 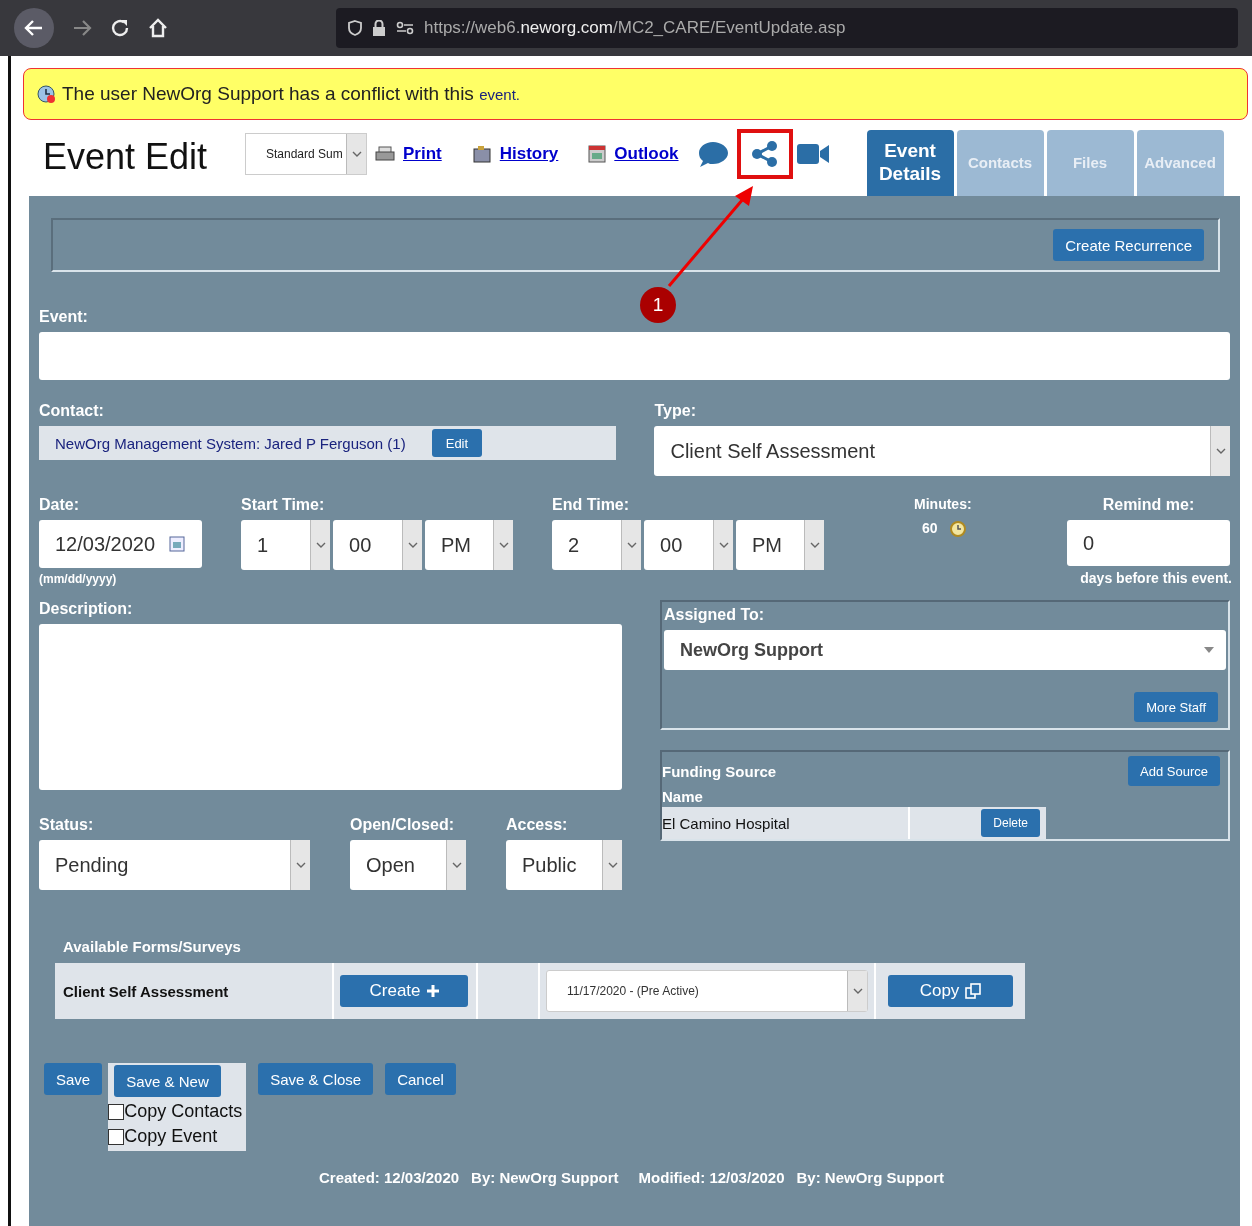 I want to click on alert-text: The user NewOrg Support has a conflict with this event., so click(x=291, y=94).